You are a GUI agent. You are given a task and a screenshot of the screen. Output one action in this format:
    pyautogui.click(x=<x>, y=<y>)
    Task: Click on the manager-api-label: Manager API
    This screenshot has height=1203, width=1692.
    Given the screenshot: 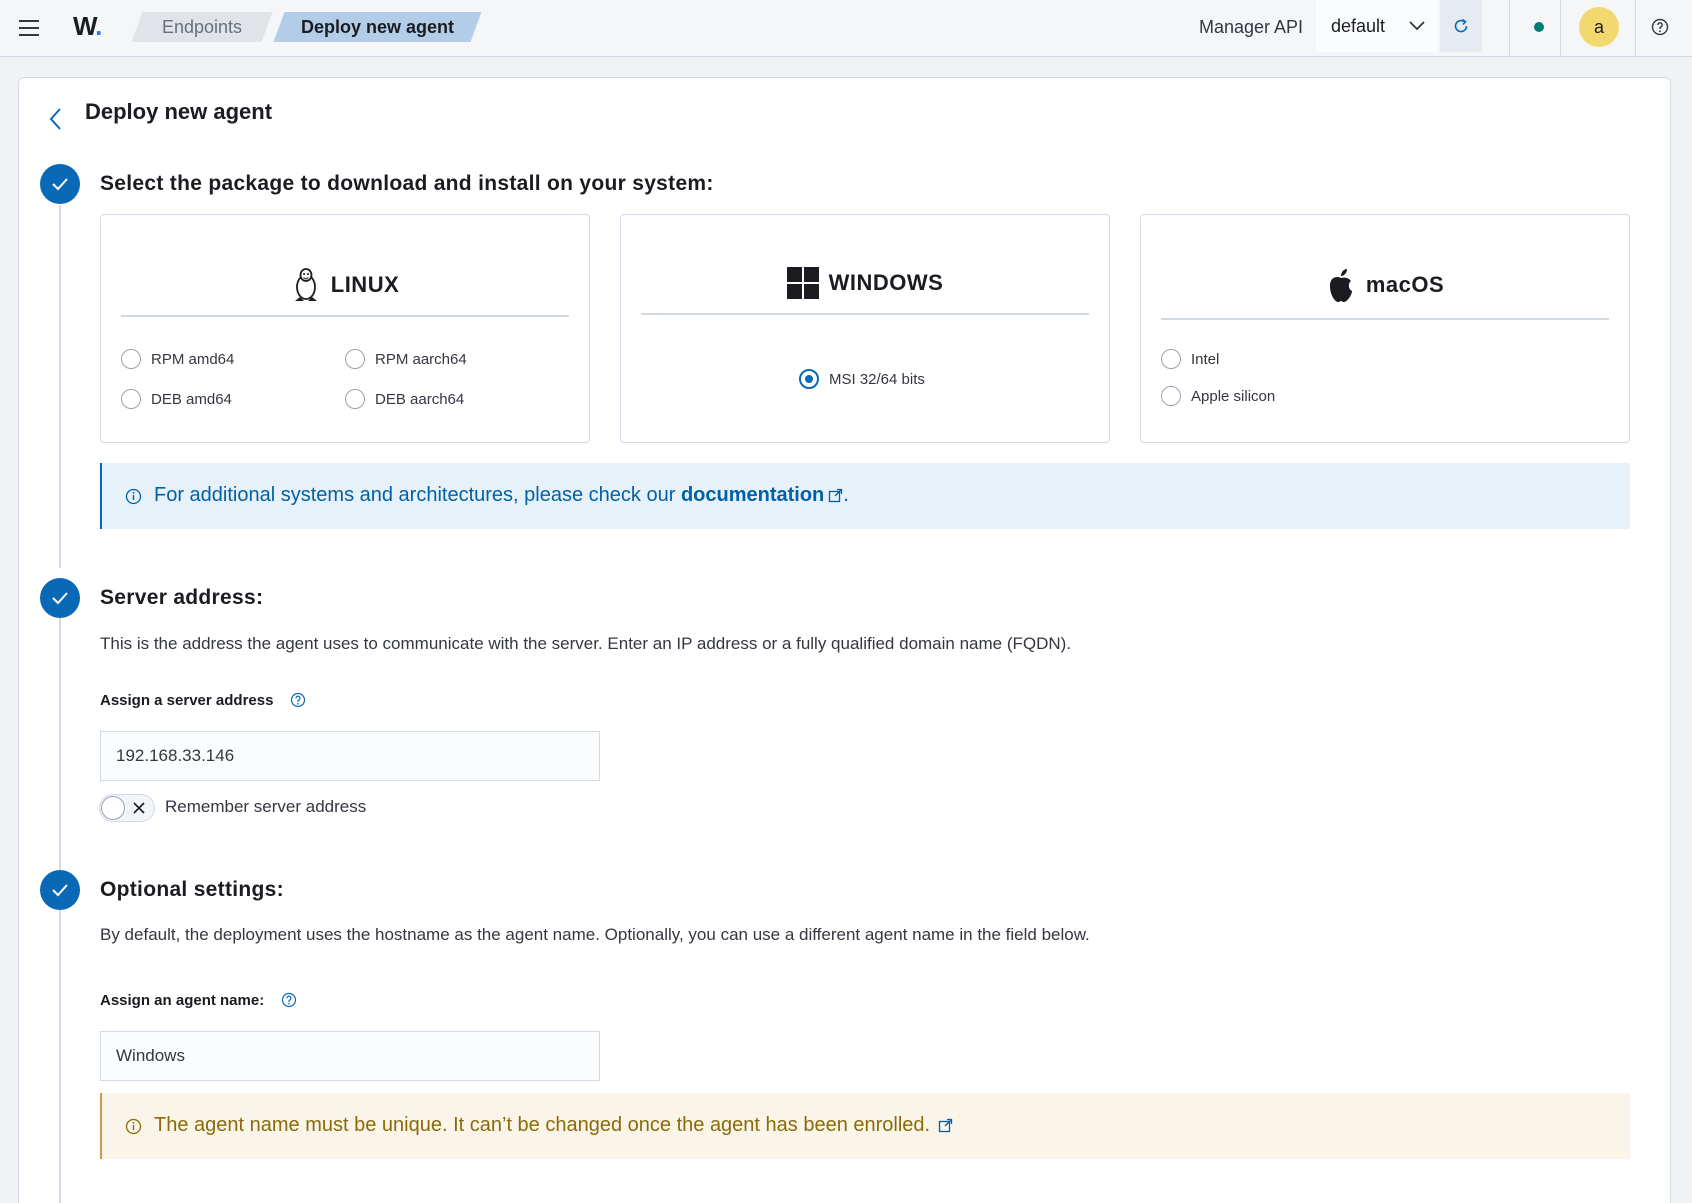 What is the action you would take?
    pyautogui.click(x=1251, y=27)
    